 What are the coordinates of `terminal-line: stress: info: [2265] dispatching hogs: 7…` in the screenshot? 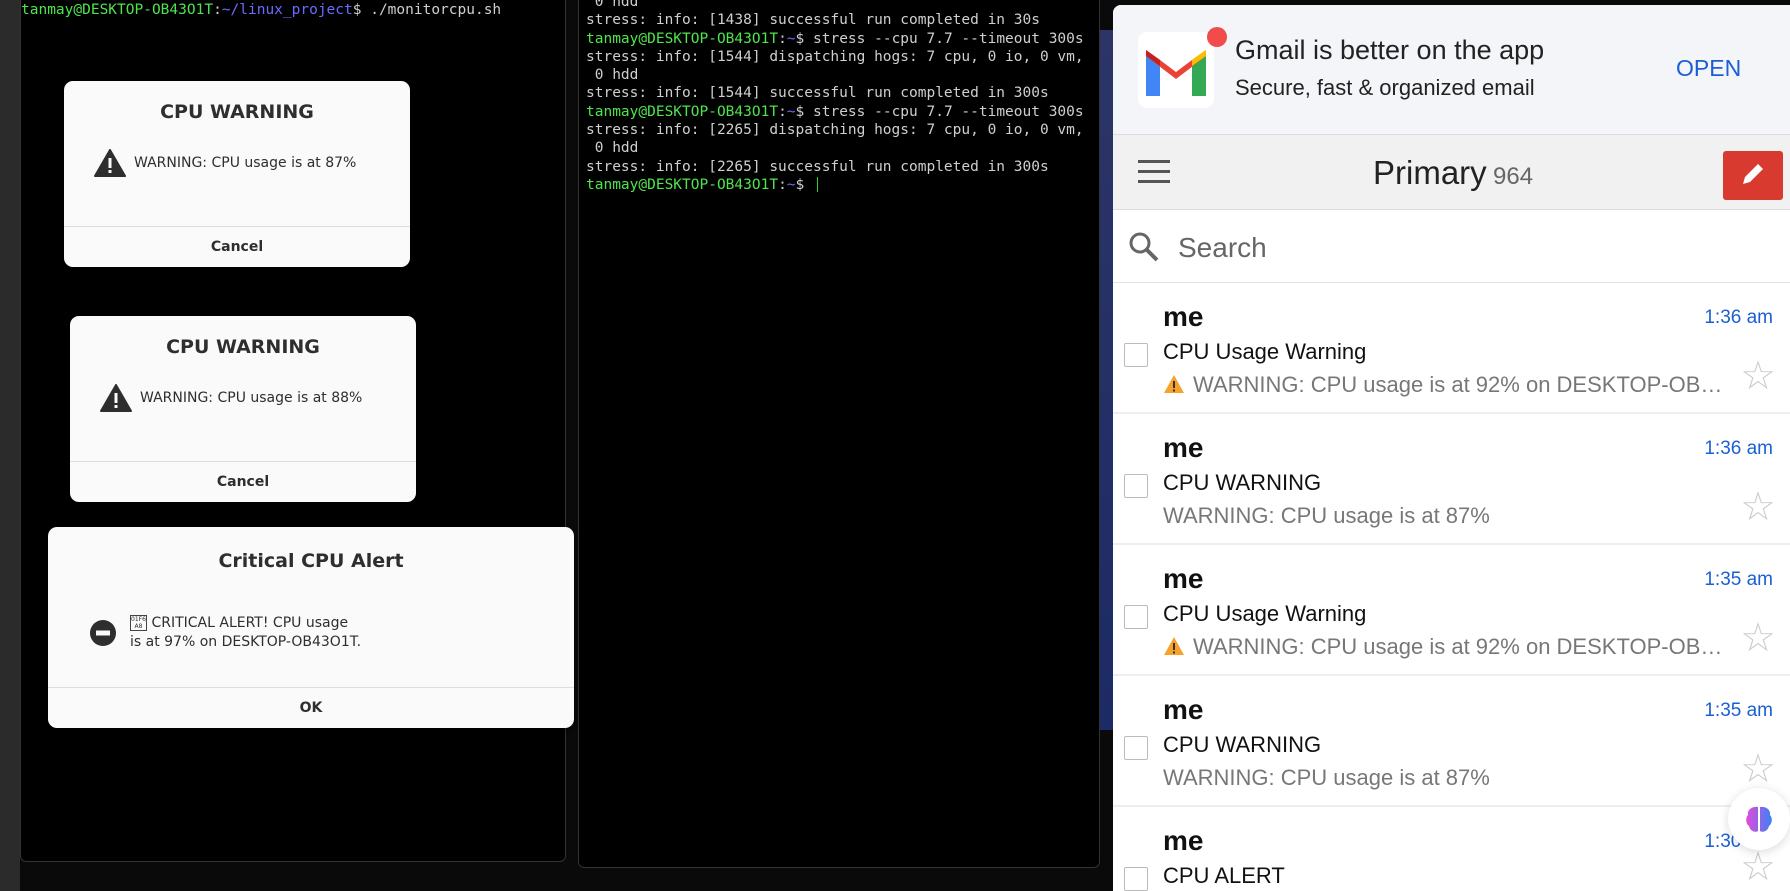 It's located at (835, 130).